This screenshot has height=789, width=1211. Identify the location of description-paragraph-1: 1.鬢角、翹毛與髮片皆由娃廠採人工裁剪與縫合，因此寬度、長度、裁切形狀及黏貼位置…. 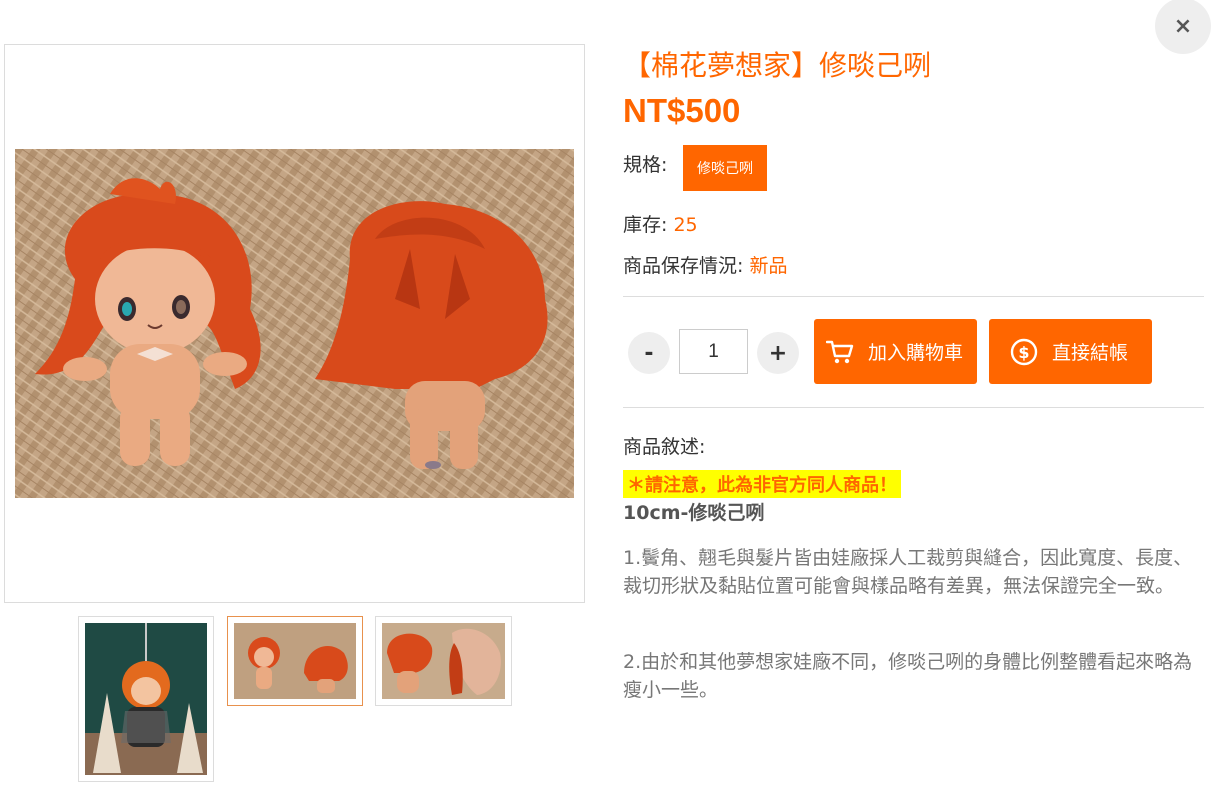
(908, 572).